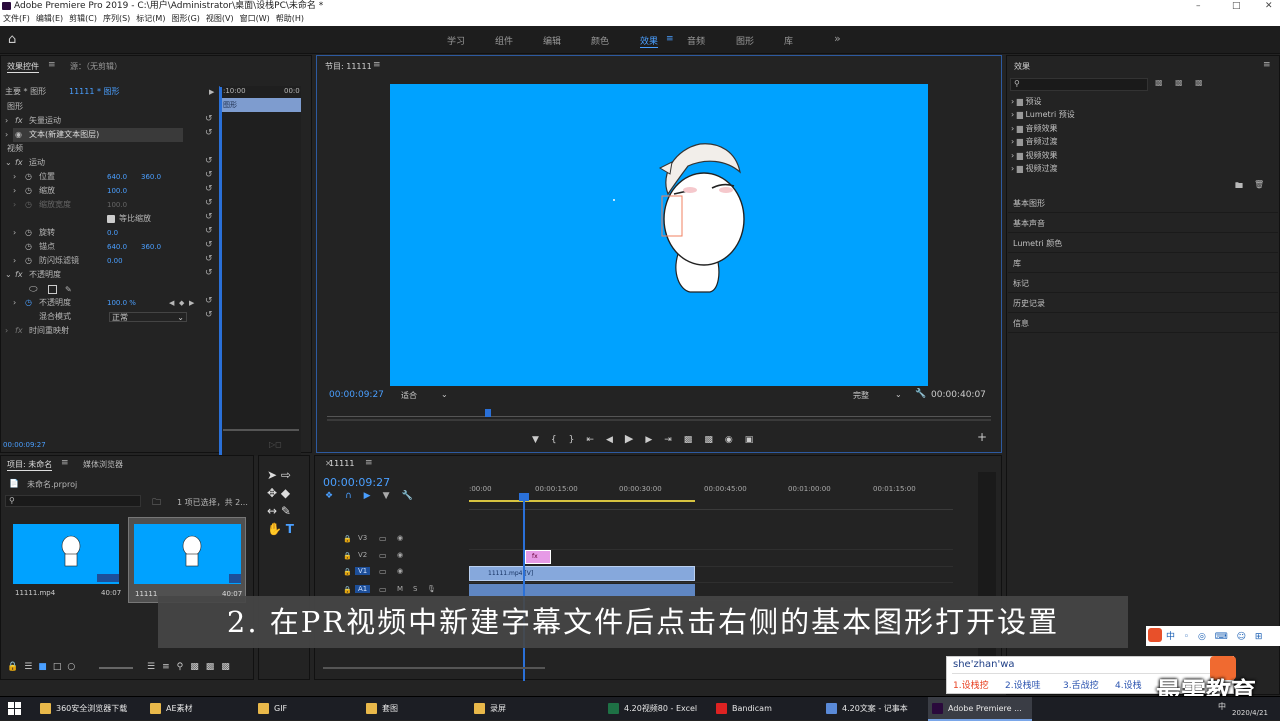 The image size is (1280, 721). I want to click on tab-source: 源：（无剪辑）, so click(96, 66).